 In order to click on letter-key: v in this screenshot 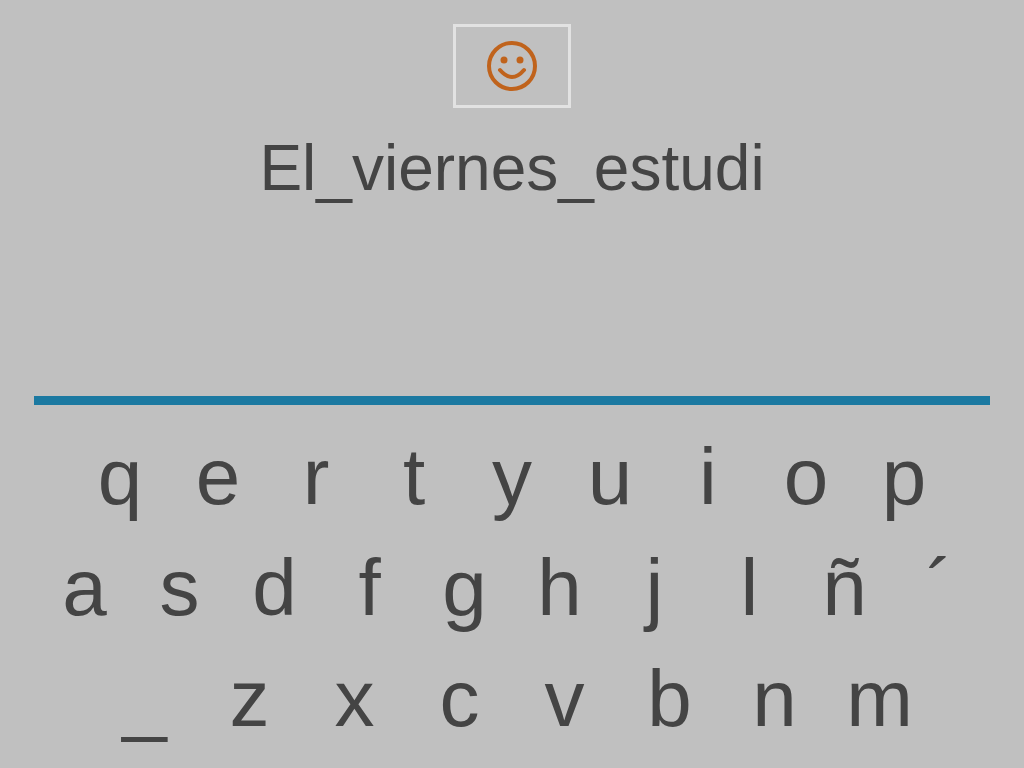, I will do `click(564, 698)`.